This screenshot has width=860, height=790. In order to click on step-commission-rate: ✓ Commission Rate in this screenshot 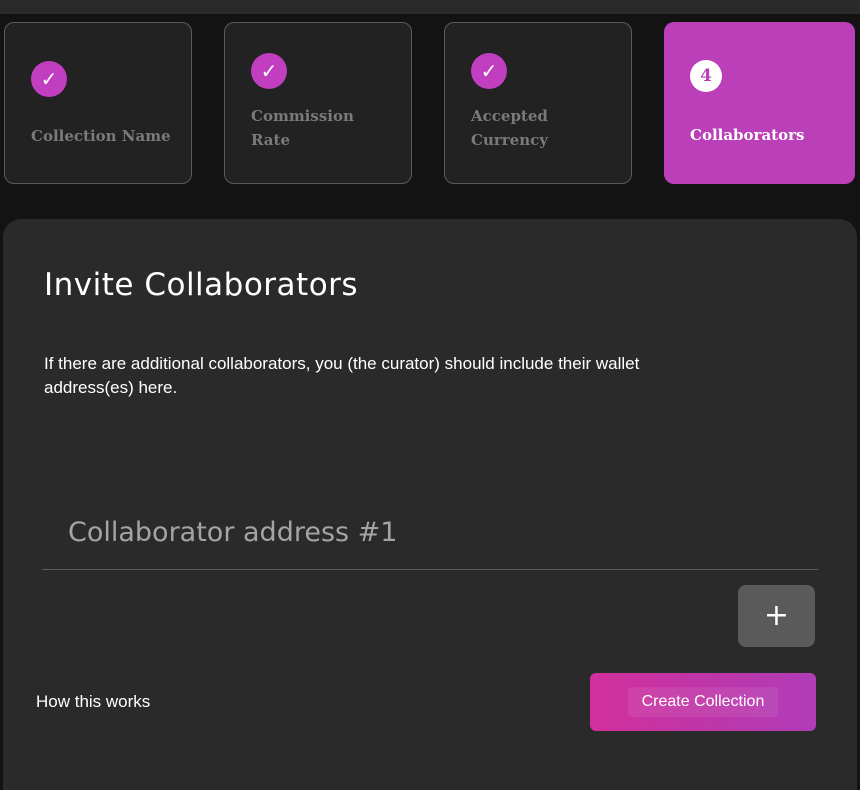, I will do `click(318, 103)`.